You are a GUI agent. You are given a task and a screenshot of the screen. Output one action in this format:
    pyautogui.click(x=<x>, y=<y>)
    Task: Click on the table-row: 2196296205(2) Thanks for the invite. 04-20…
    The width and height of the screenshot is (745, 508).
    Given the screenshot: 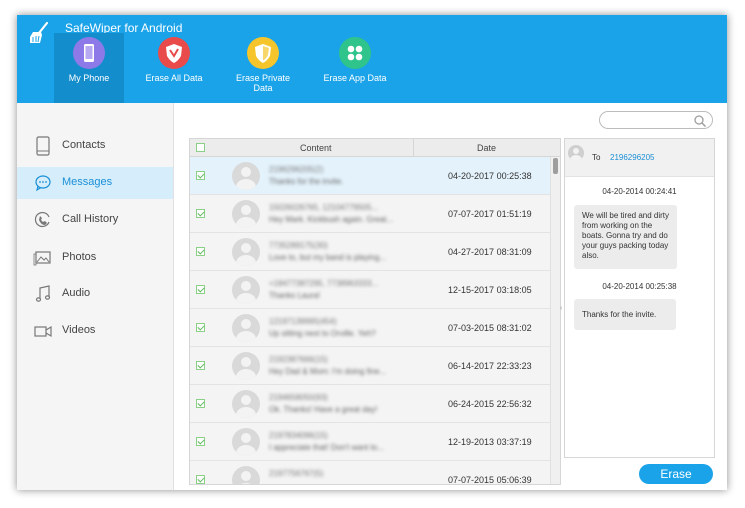 What is the action you would take?
    pyautogui.click(x=370, y=176)
    